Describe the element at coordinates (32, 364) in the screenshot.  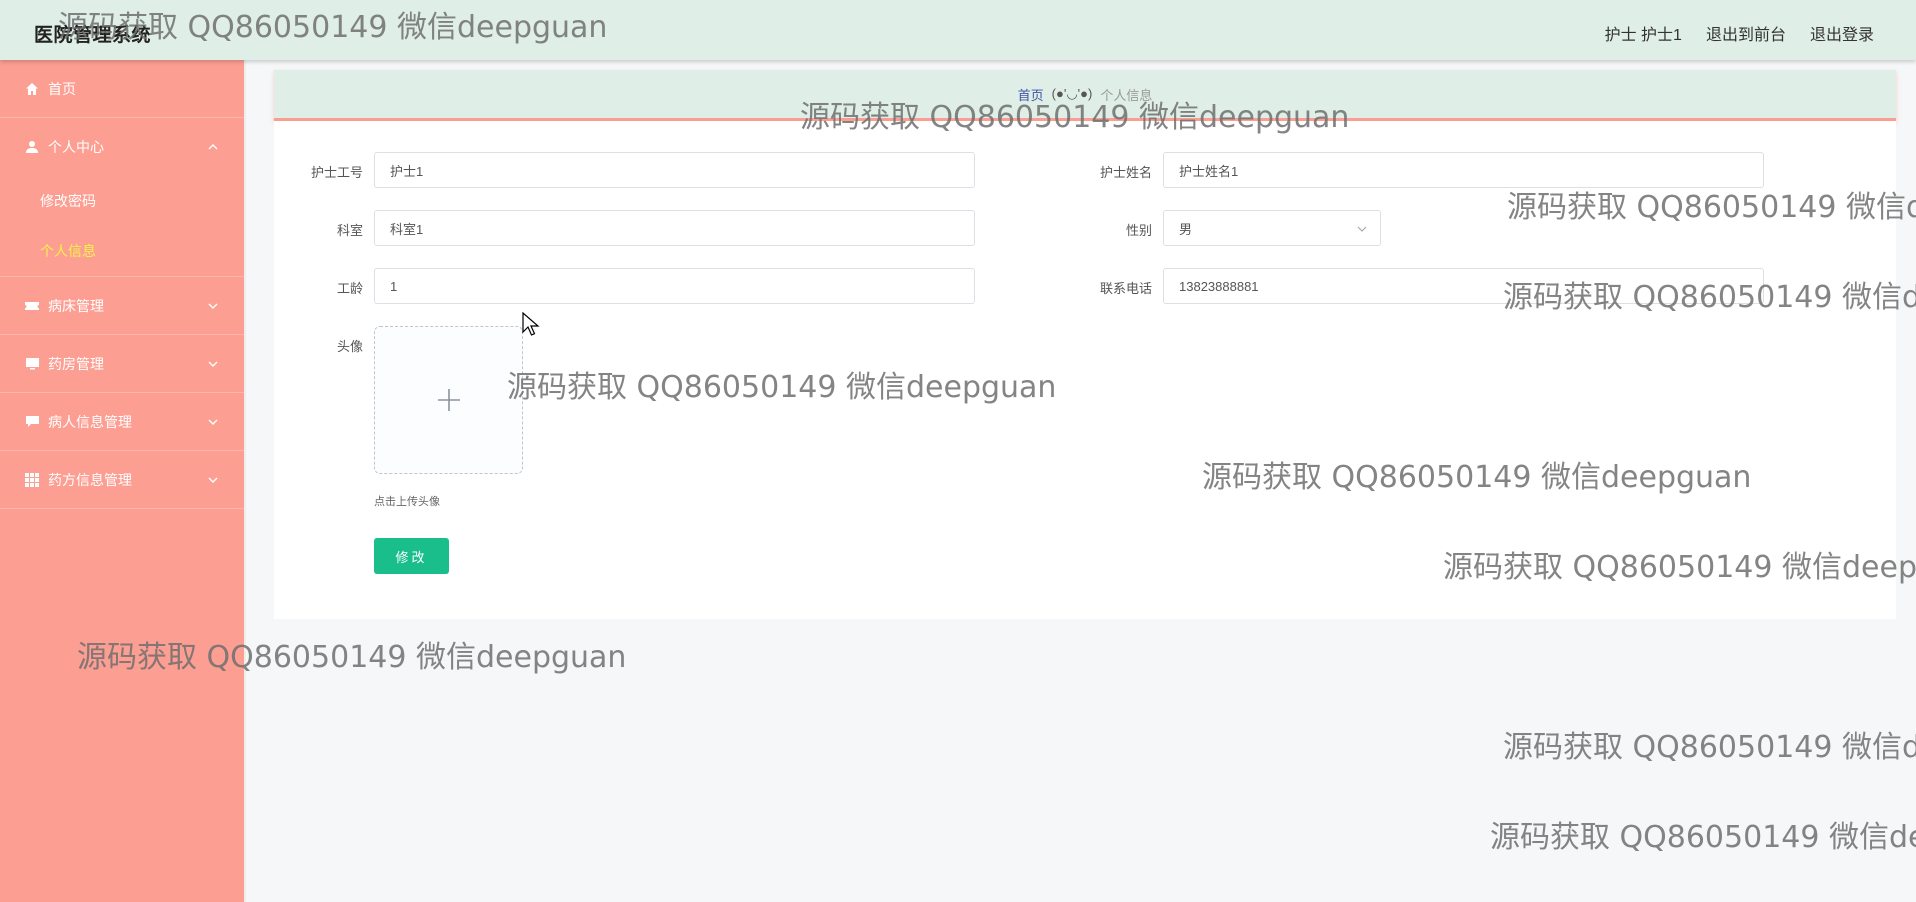
I see `monitor-icon` at that location.